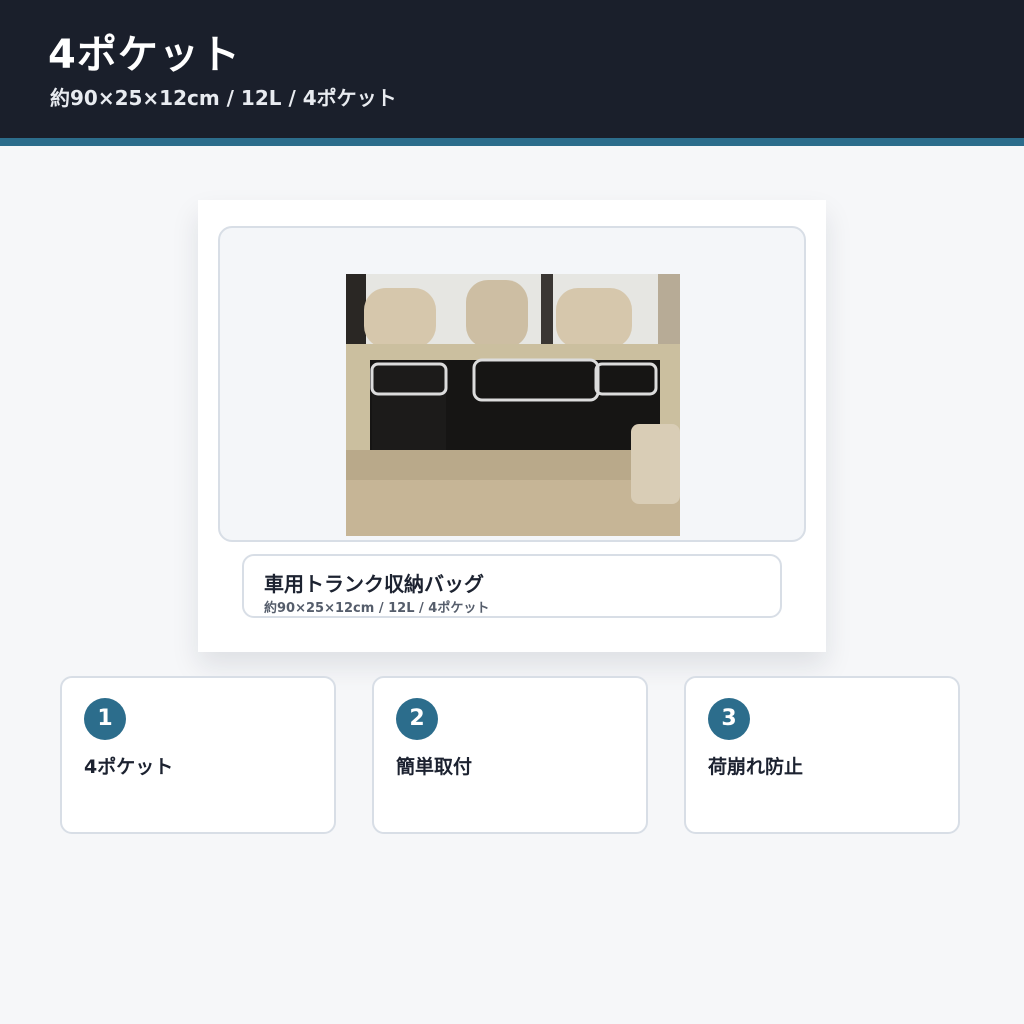  What do you see at coordinates (512, 586) in the screenshot?
I see `product-label: 車用トランク収納バッグ 約90×25×12cm / 12L / 4ポケット` at bounding box center [512, 586].